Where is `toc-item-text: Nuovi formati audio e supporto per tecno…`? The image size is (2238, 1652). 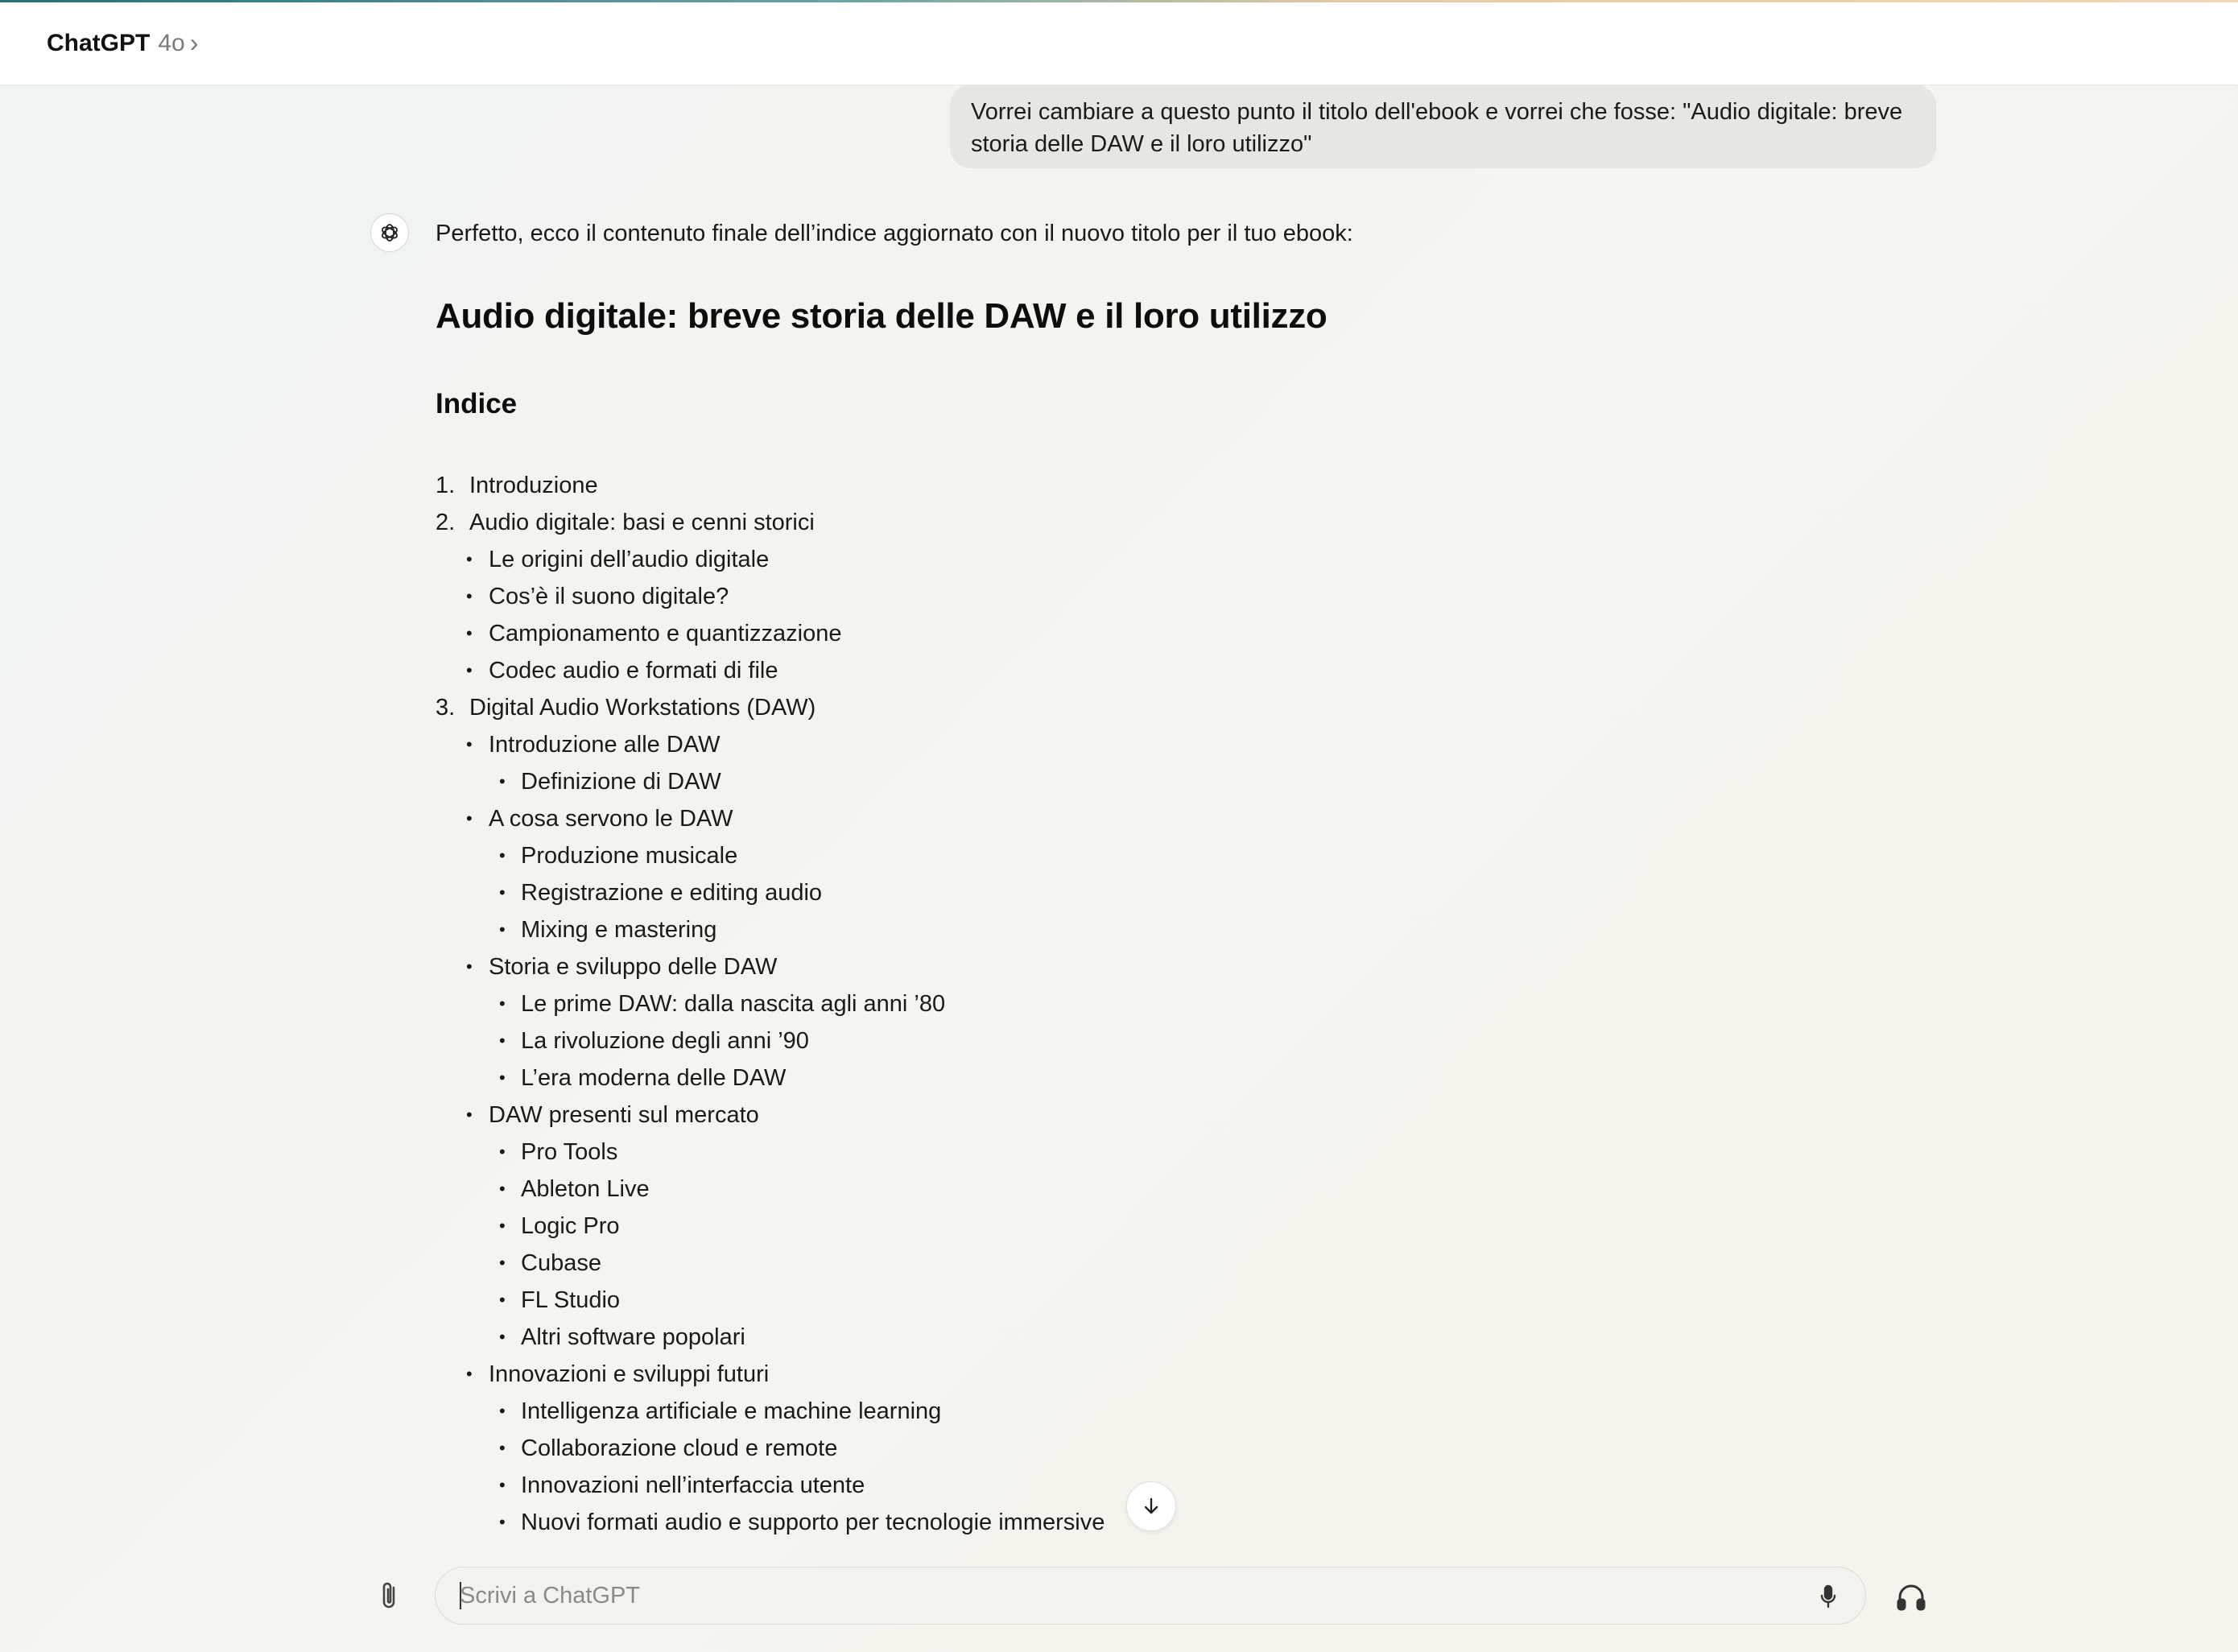 toc-item-text: Nuovi formati audio e supporto per tecno… is located at coordinates (813, 1522).